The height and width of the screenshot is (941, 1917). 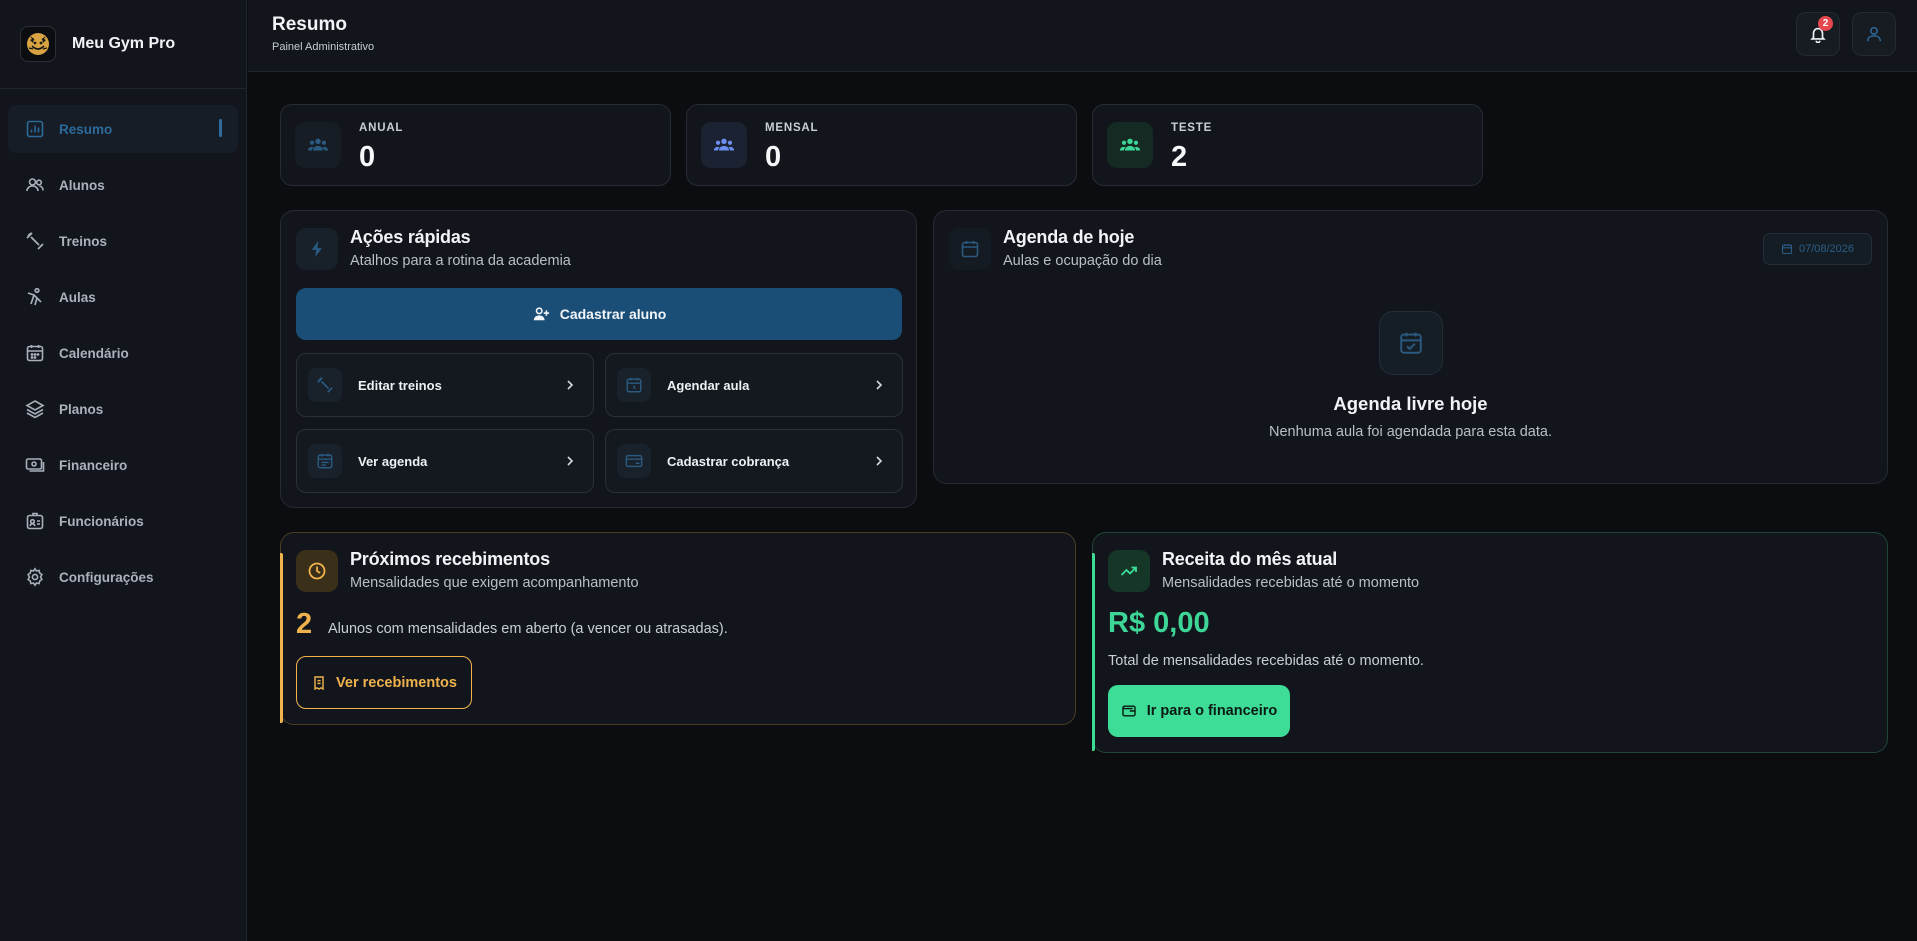 What do you see at coordinates (541, 314) in the screenshot?
I see `user-plus-icon` at bounding box center [541, 314].